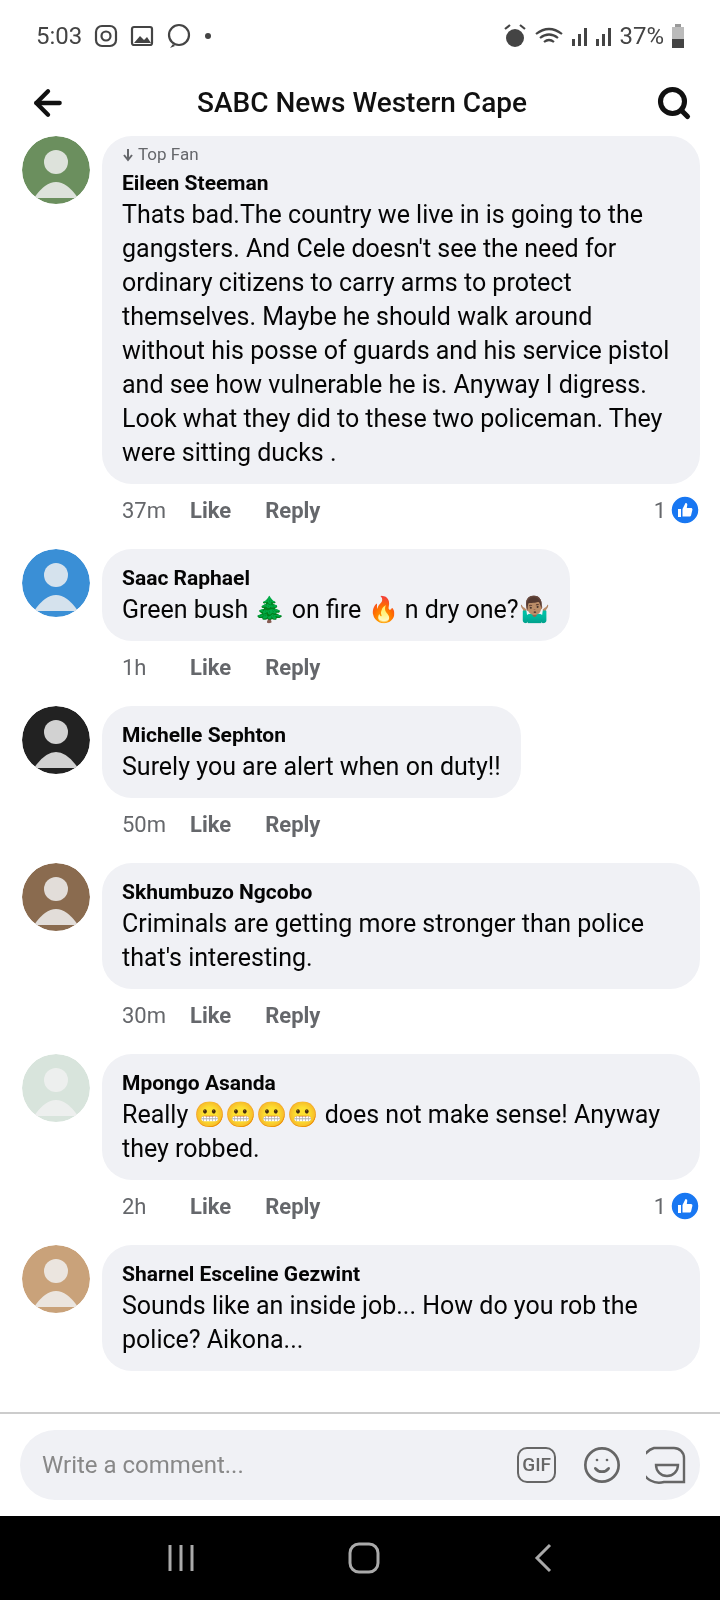 This screenshot has width=720, height=1600. Describe the element at coordinates (396, 333) in the screenshot. I see `comment-text: Thats bad.The country we live in is going to the gangsters. And Cele doesn't see the need for ordinary citizens to carry arms to protect themselves. Maybe he should walk around without his posse of guards and his service pistol and see how vulnerable he is. Anyway I digress. Look what they did to these two policeman. They were sitting ducks .` at that location.